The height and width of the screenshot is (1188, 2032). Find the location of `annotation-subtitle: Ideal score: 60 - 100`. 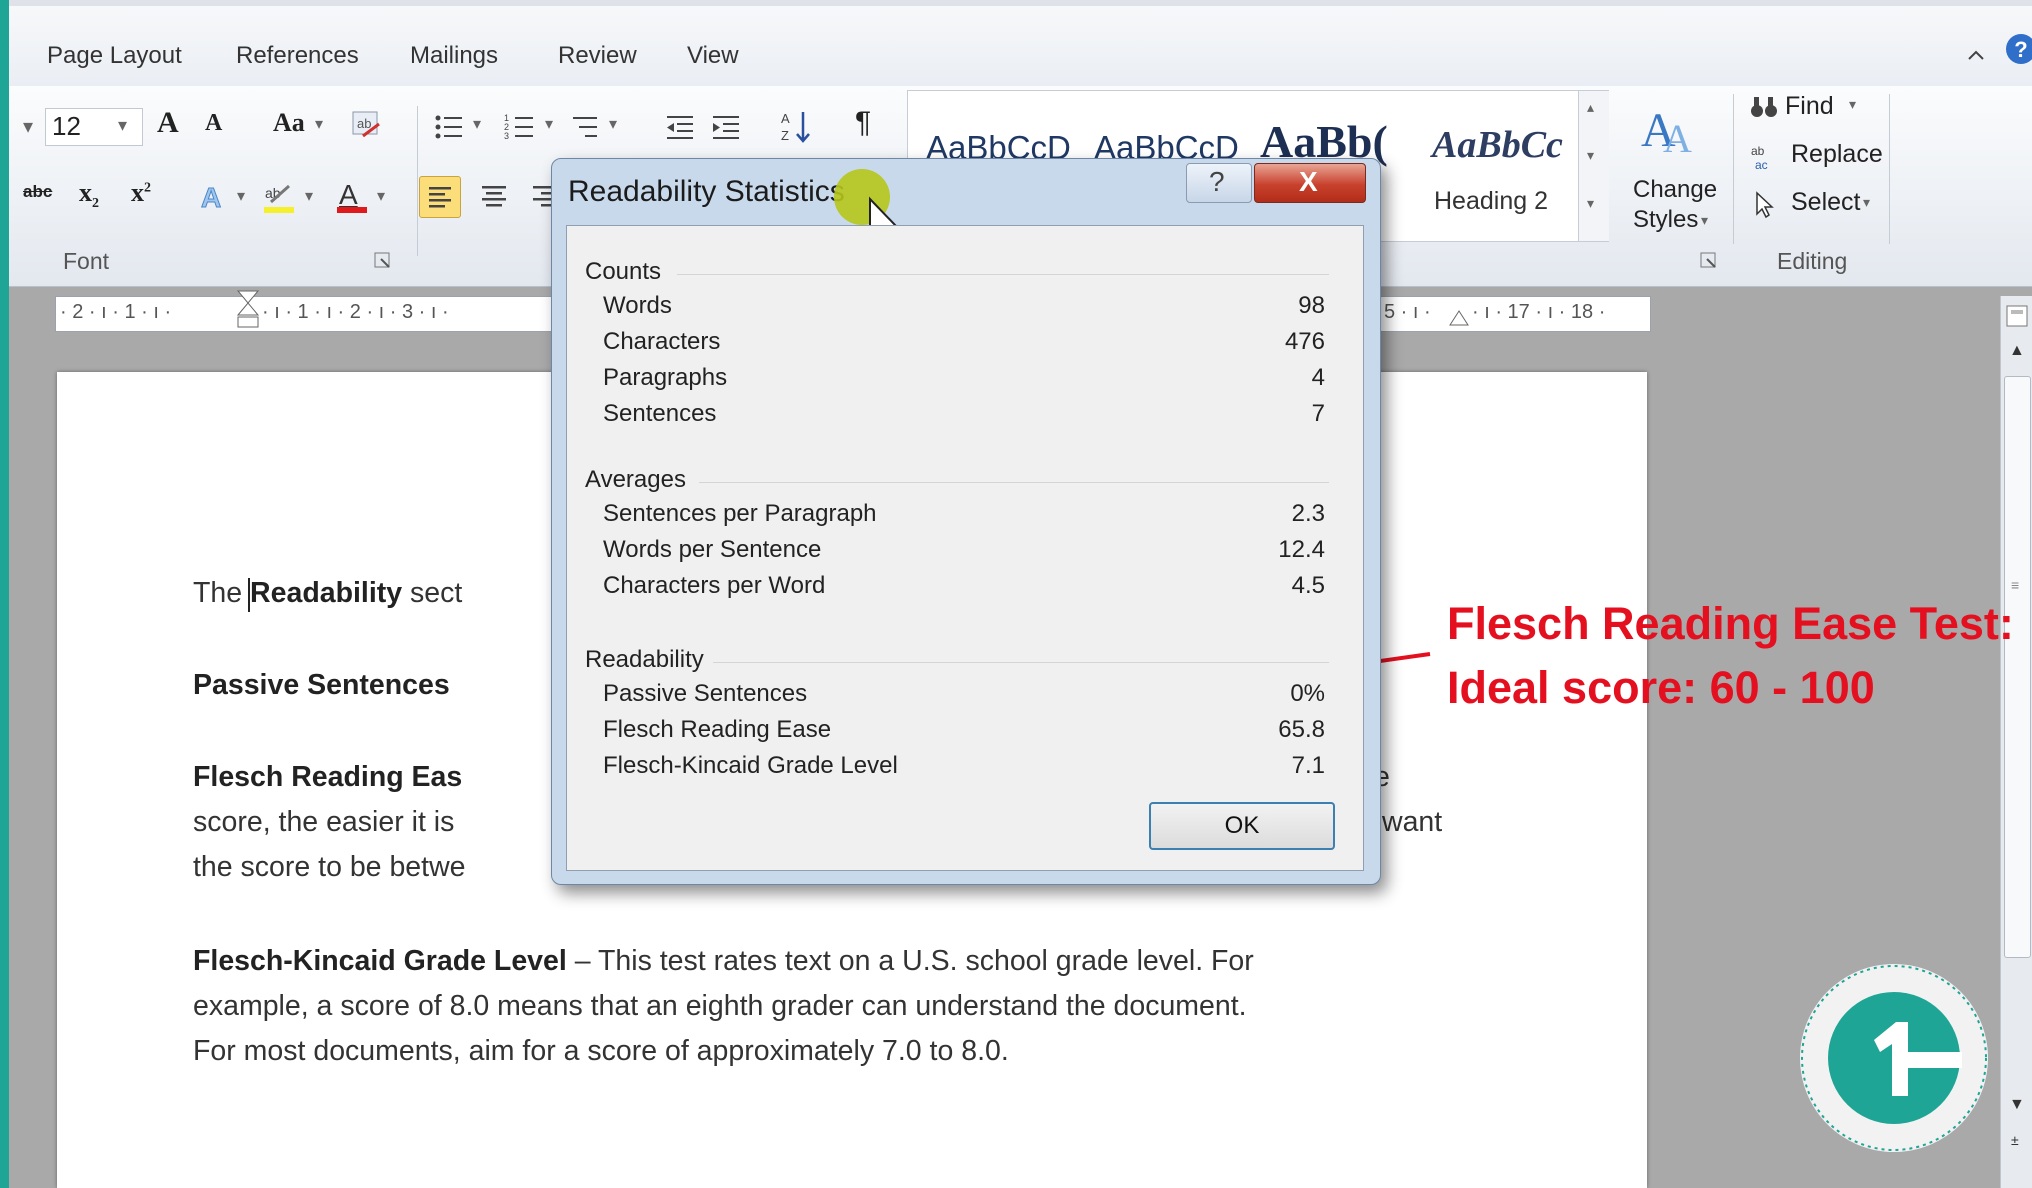

annotation-subtitle: Ideal score: 60 - 100 is located at coordinates (1661, 687).